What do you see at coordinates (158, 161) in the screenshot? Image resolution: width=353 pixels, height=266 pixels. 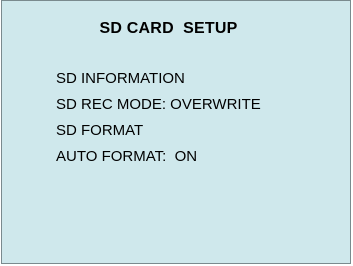 I see `menu-item-auto-format: AUTO FORMAT: ON` at bounding box center [158, 161].